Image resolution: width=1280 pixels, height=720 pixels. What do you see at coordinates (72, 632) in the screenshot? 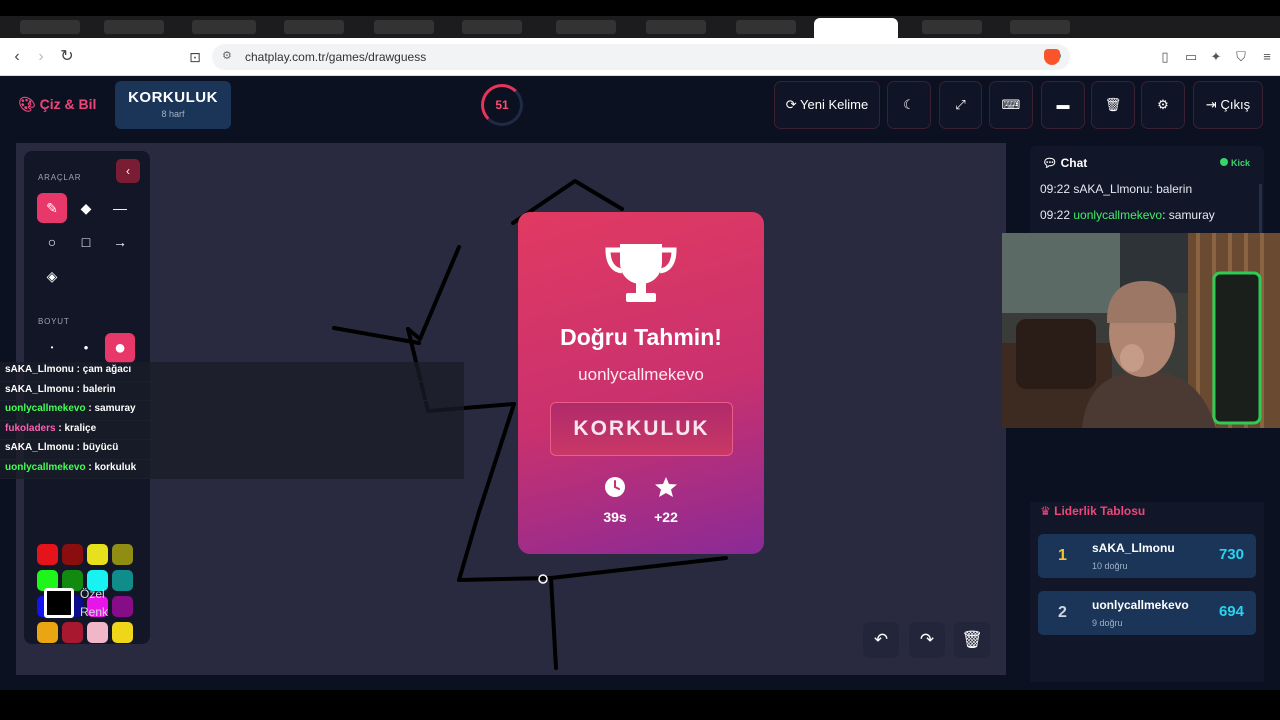
I see `color-swatch: #a8182f` at bounding box center [72, 632].